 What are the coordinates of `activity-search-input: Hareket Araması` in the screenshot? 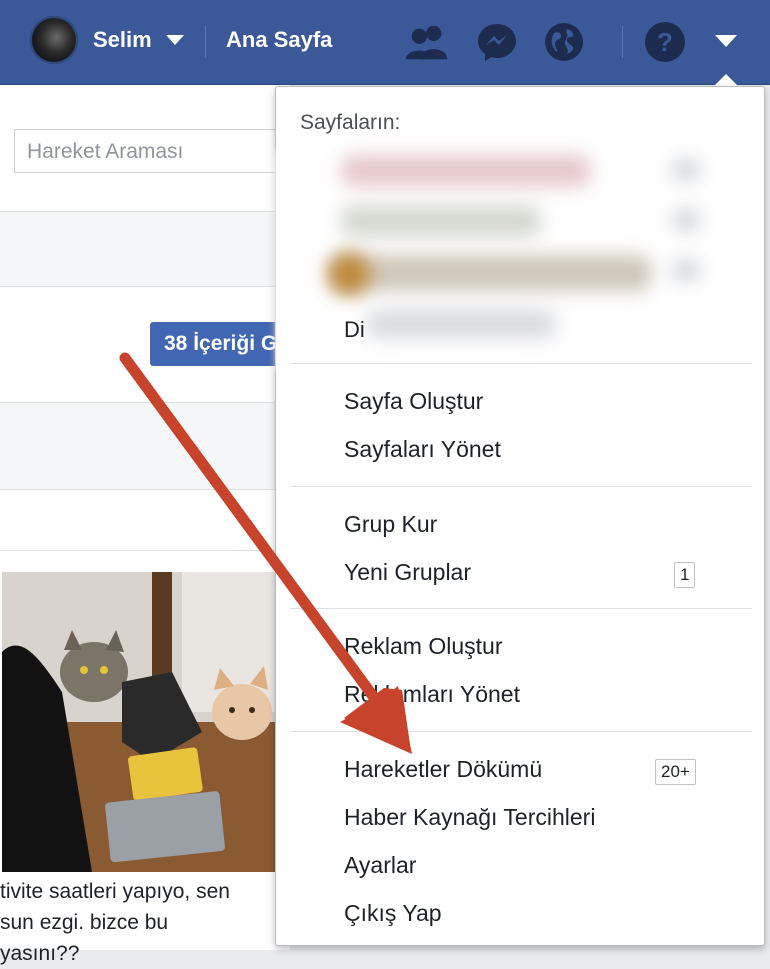 It's located at (145, 151).